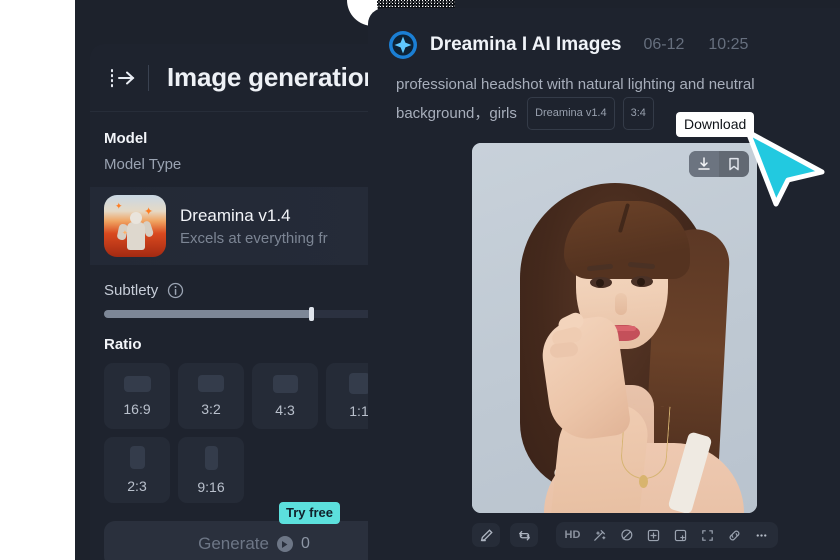 Image resolution: width=840 pixels, height=560 pixels. What do you see at coordinates (524, 535) in the screenshot?
I see `regenerate-icon` at bounding box center [524, 535].